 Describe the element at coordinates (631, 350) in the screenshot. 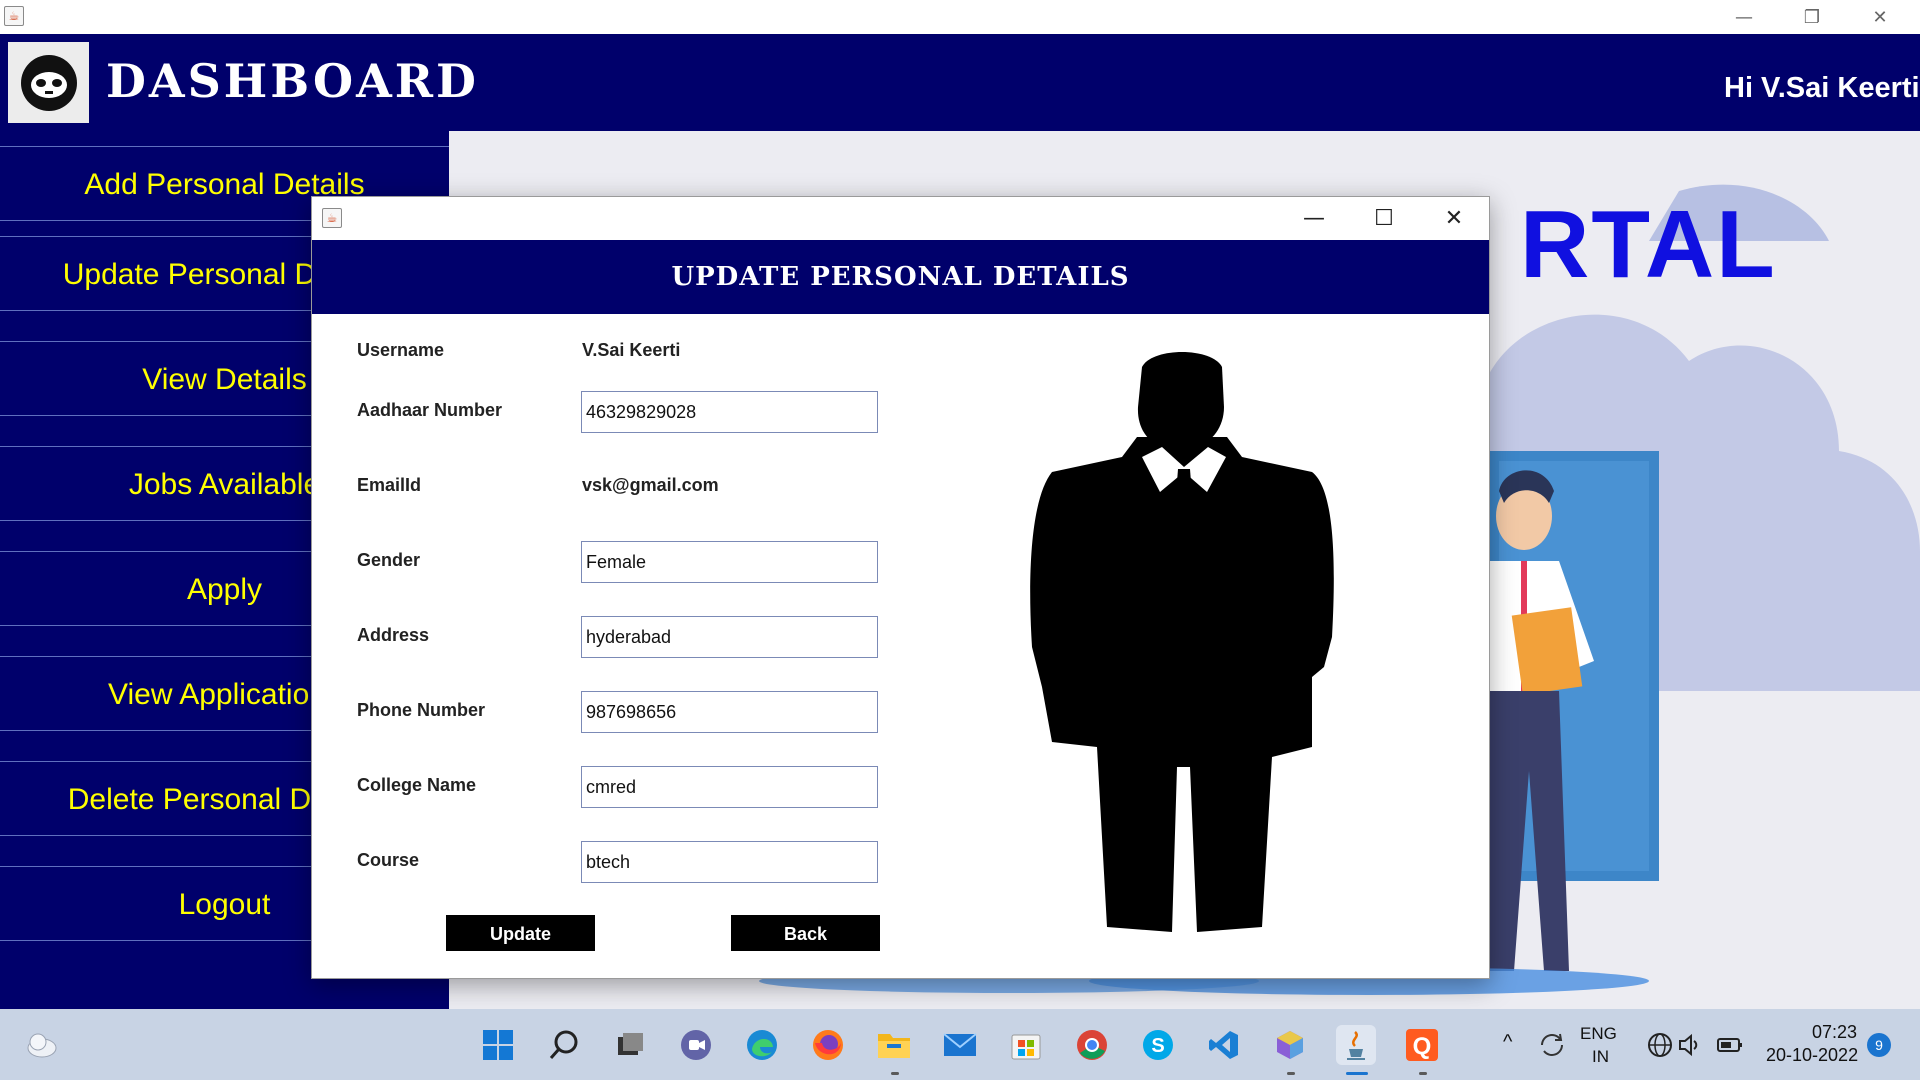

I see `username-value: V.Sai Keerti` at that location.